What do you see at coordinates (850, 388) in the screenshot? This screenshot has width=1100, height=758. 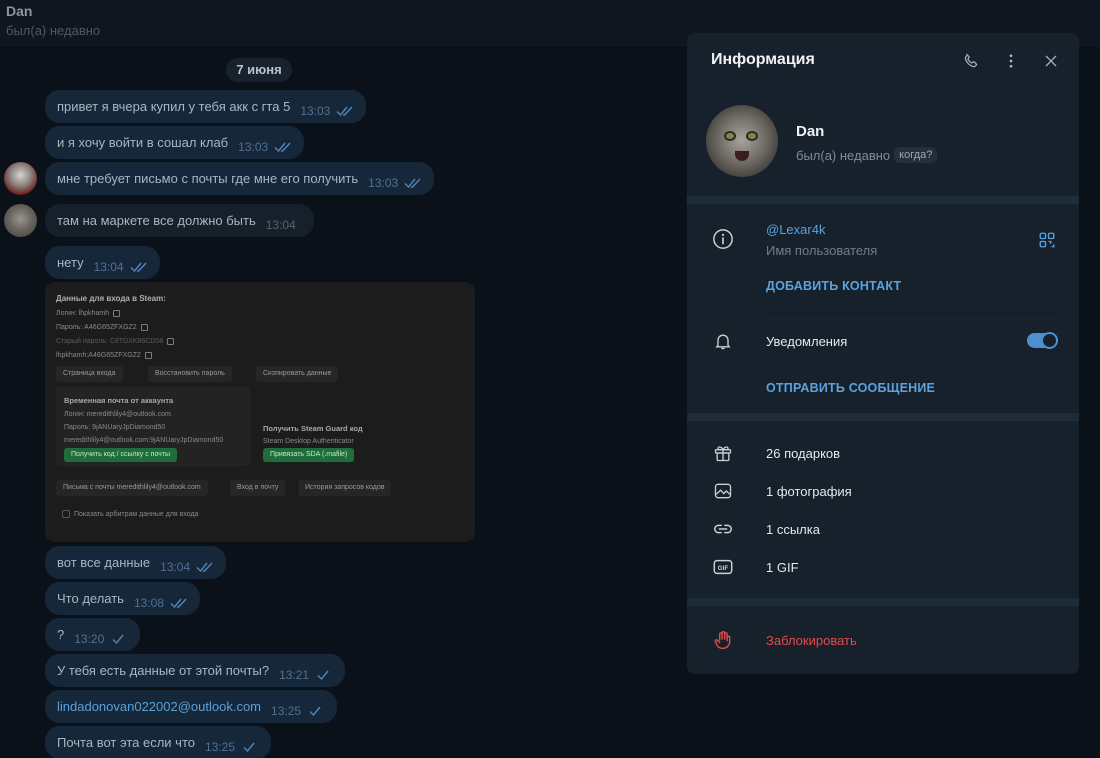 I see `send-message-button: ОТПРАВИТЬ СООБЩЕНИЕ` at bounding box center [850, 388].